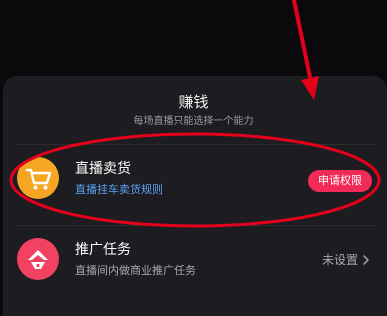 Image resolution: width=387 pixels, height=316 pixels. I want to click on status-text: 未设置, so click(339, 260).